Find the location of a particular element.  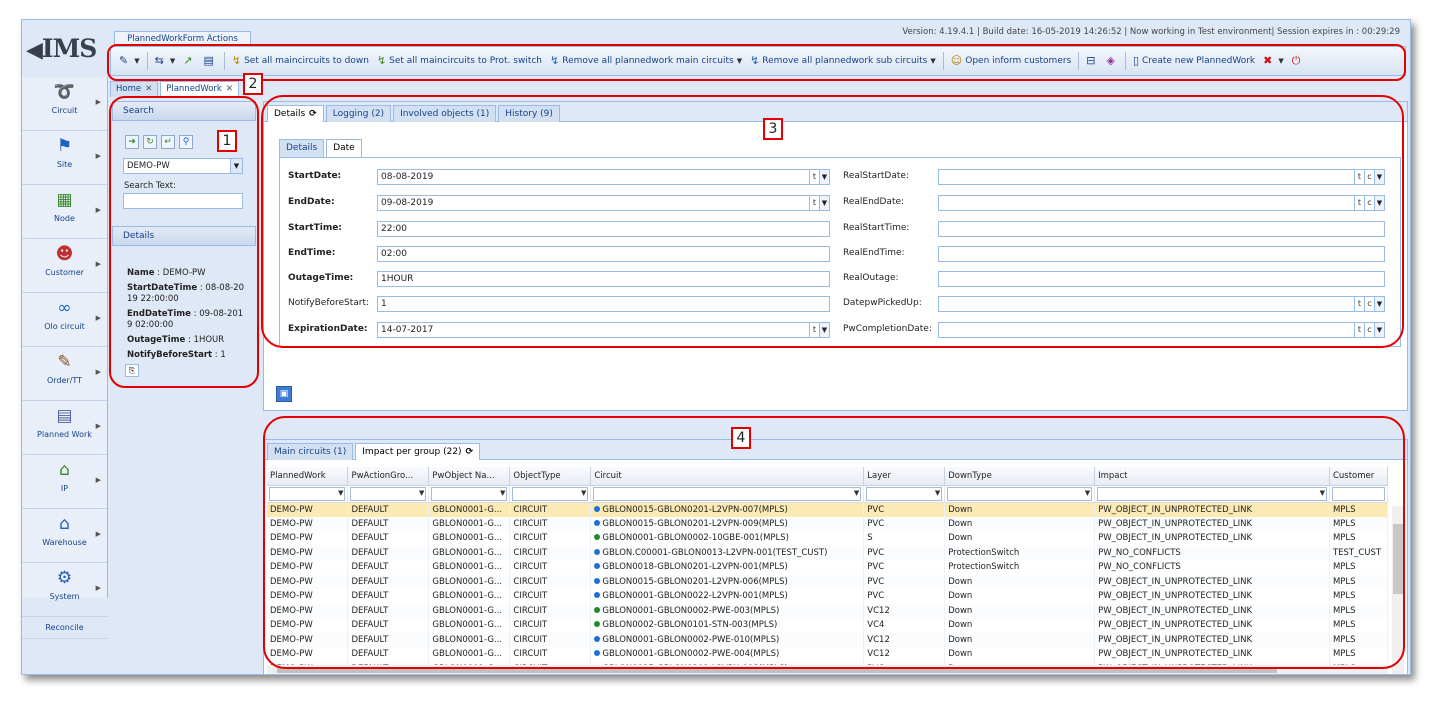

ims-logo: ◀IMS is located at coordinates (61, 48).